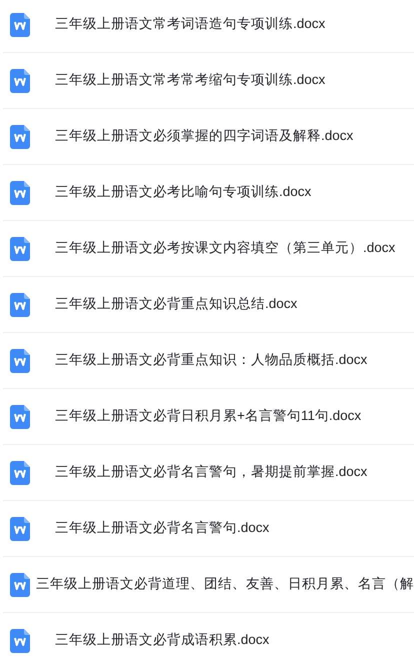 This screenshot has width=414, height=660. Describe the element at coordinates (225, 584) in the screenshot. I see `file-name: 三年级上册语文必背道理、团结、友善、日积月累、名言（解` at that location.